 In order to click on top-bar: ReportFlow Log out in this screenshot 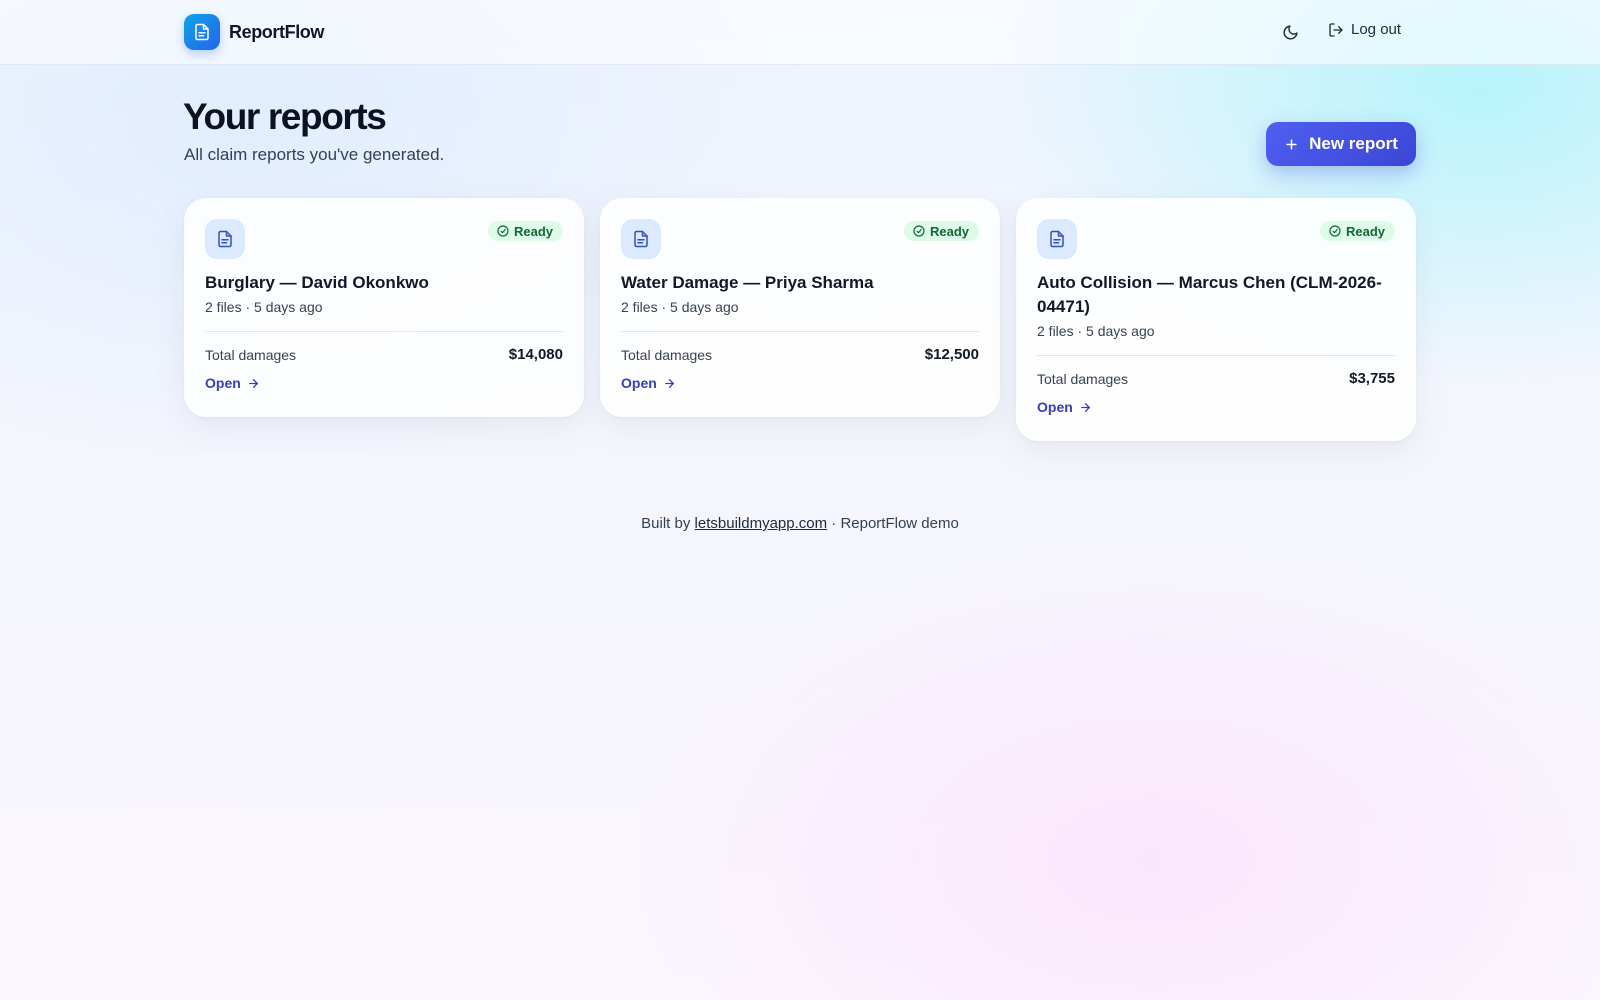, I will do `click(800, 32)`.